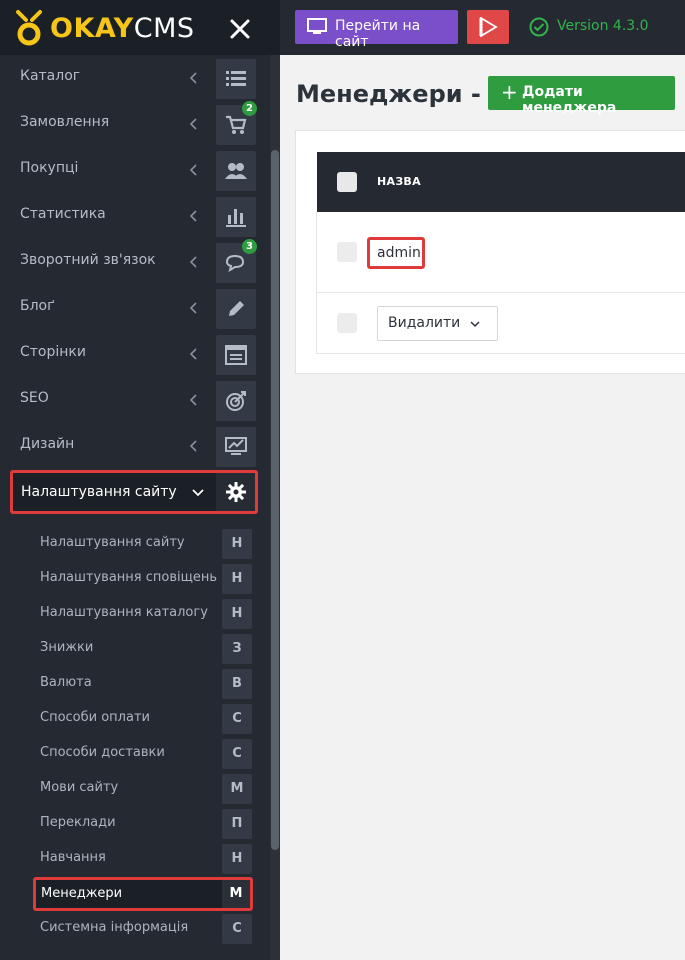  What do you see at coordinates (79, 787) in the screenshot?
I see `subitem-label: Мови сайту` at bounding box center [79, 787].